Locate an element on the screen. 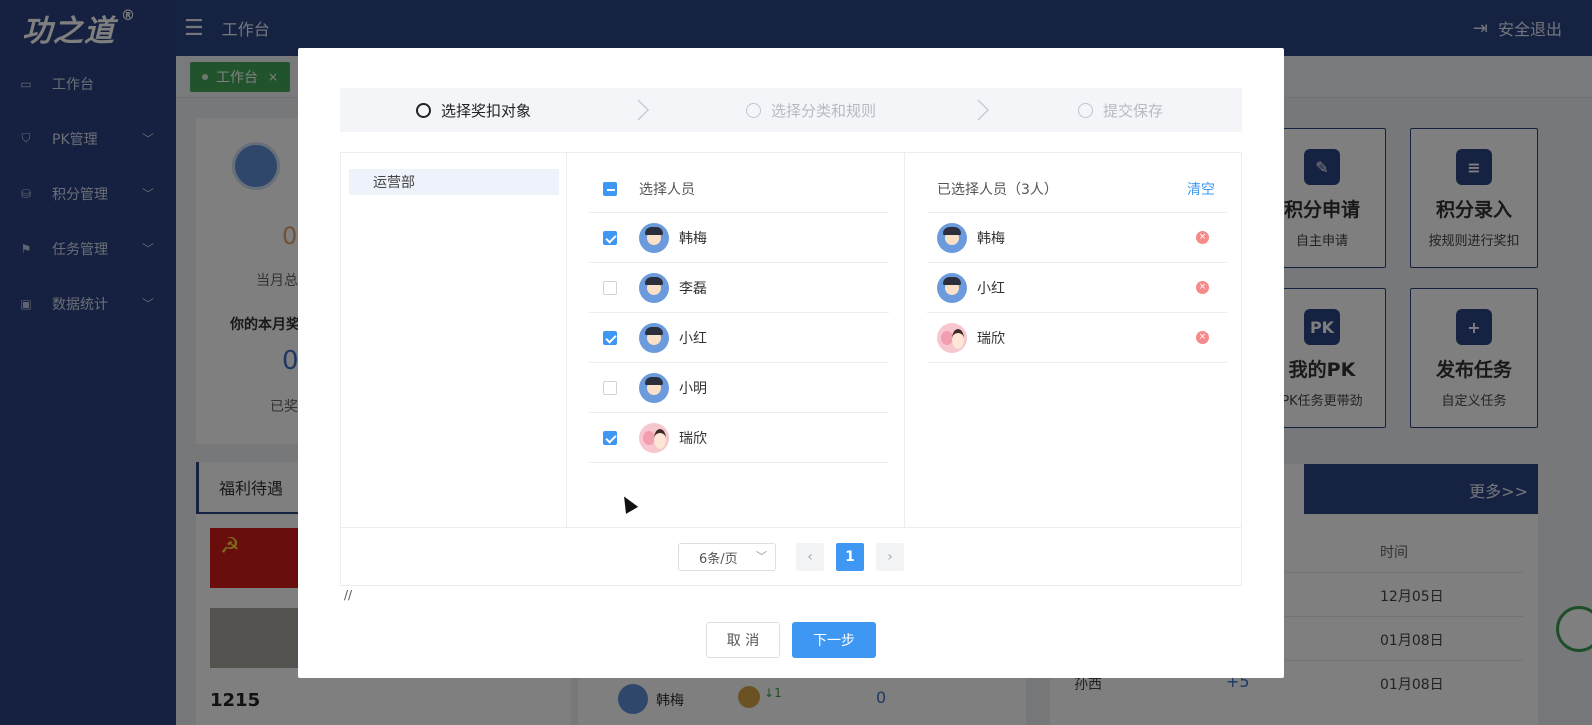  user-list-header: 选择人员 is located at coordinates (739, 189).